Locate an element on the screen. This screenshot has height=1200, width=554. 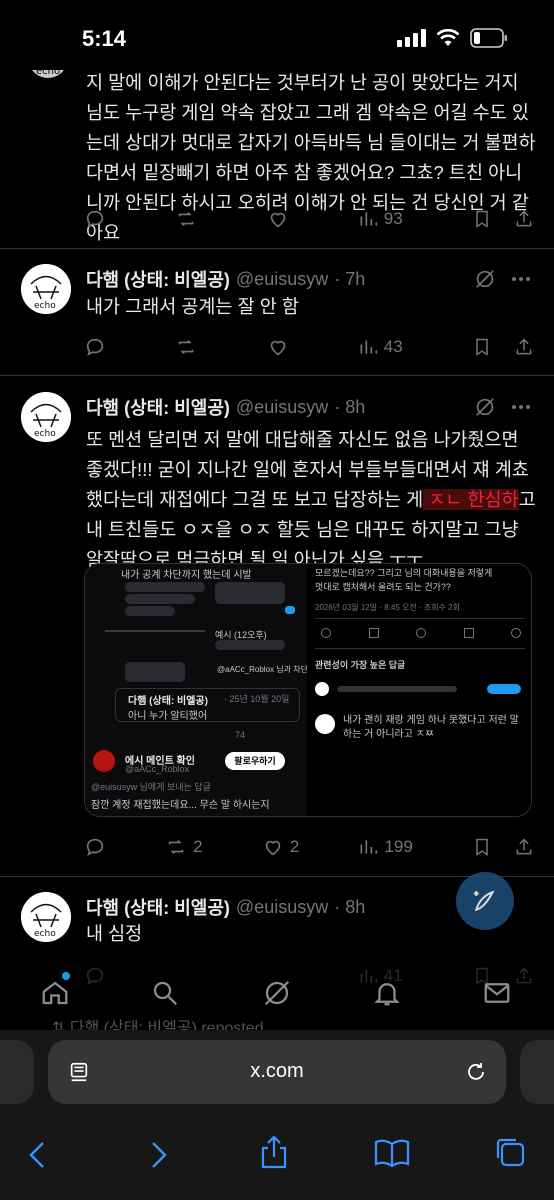
post-text: 내가 그래서 공계는 잘 안 함 is located at coordinates (192, 306).